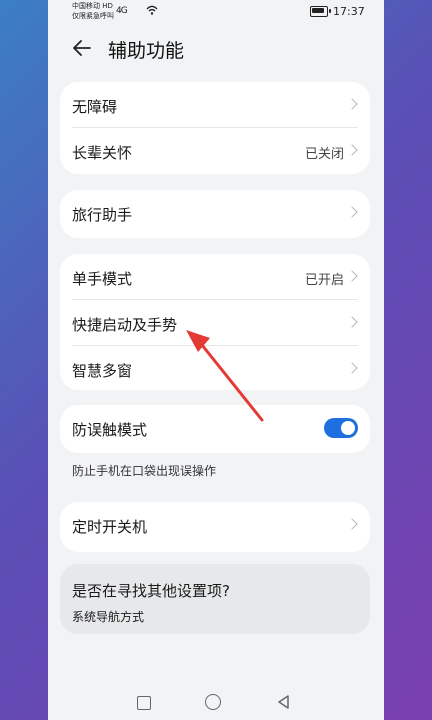 The image size is (432, 720). What do you see at coordinates (102, 153) in the screenshot?
I see `setting-label: 长辈关怀` at bounding box center [102, 153].